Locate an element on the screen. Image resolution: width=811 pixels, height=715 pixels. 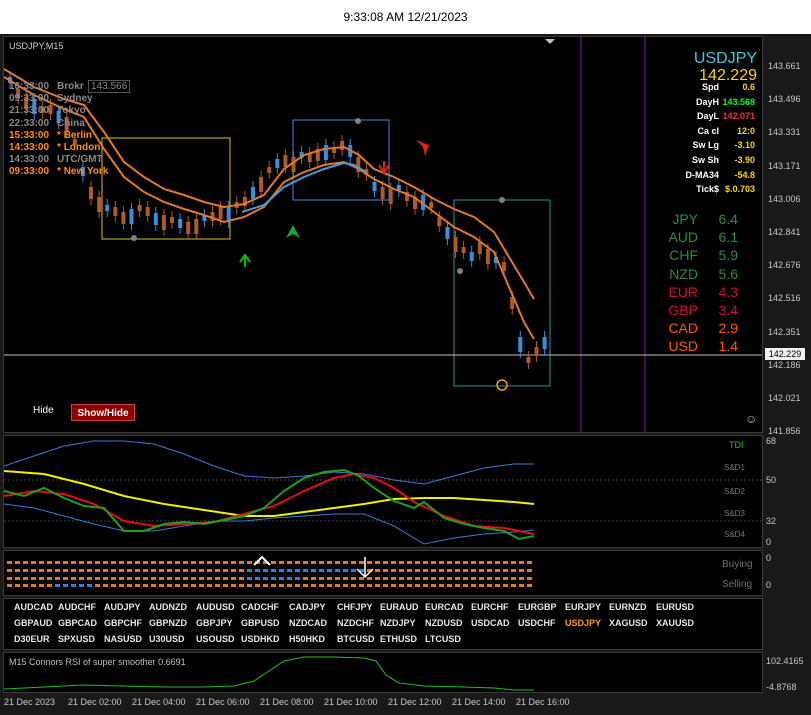
pair-button: CADCHF is located at coordinates (260, 607).